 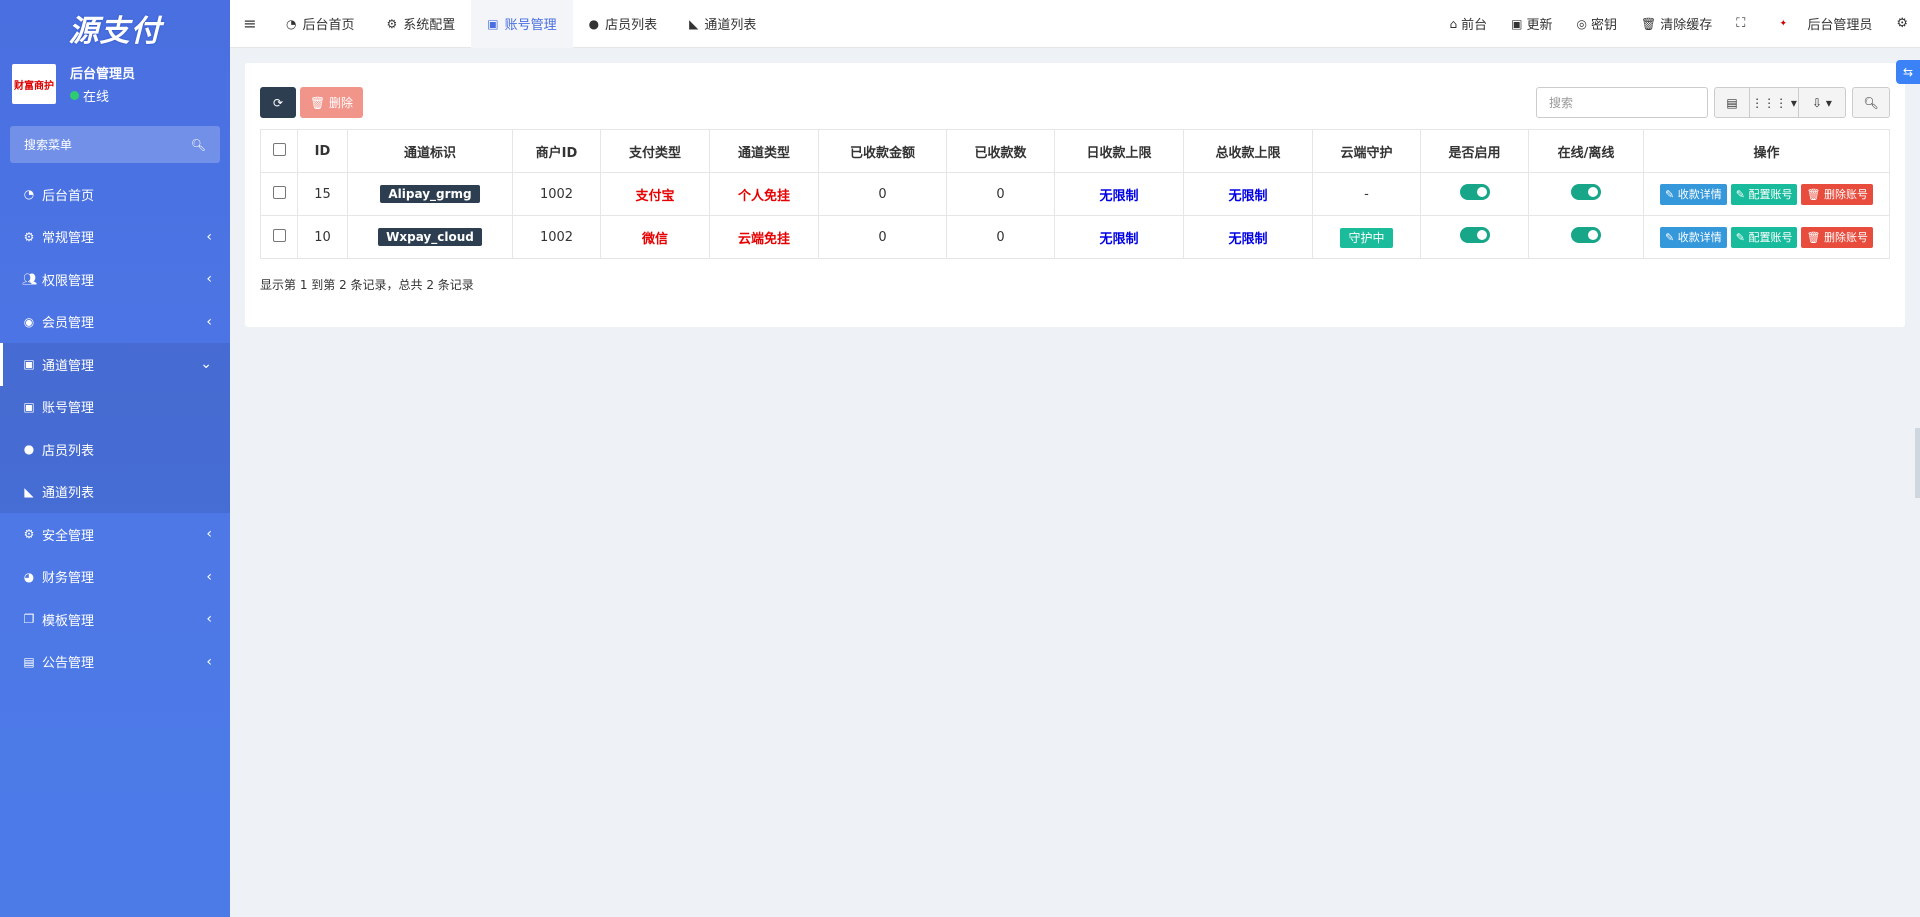 I want to click on sidebar-item-notice: ▤ 公告管理 ‹, so click(x=115, y=662).